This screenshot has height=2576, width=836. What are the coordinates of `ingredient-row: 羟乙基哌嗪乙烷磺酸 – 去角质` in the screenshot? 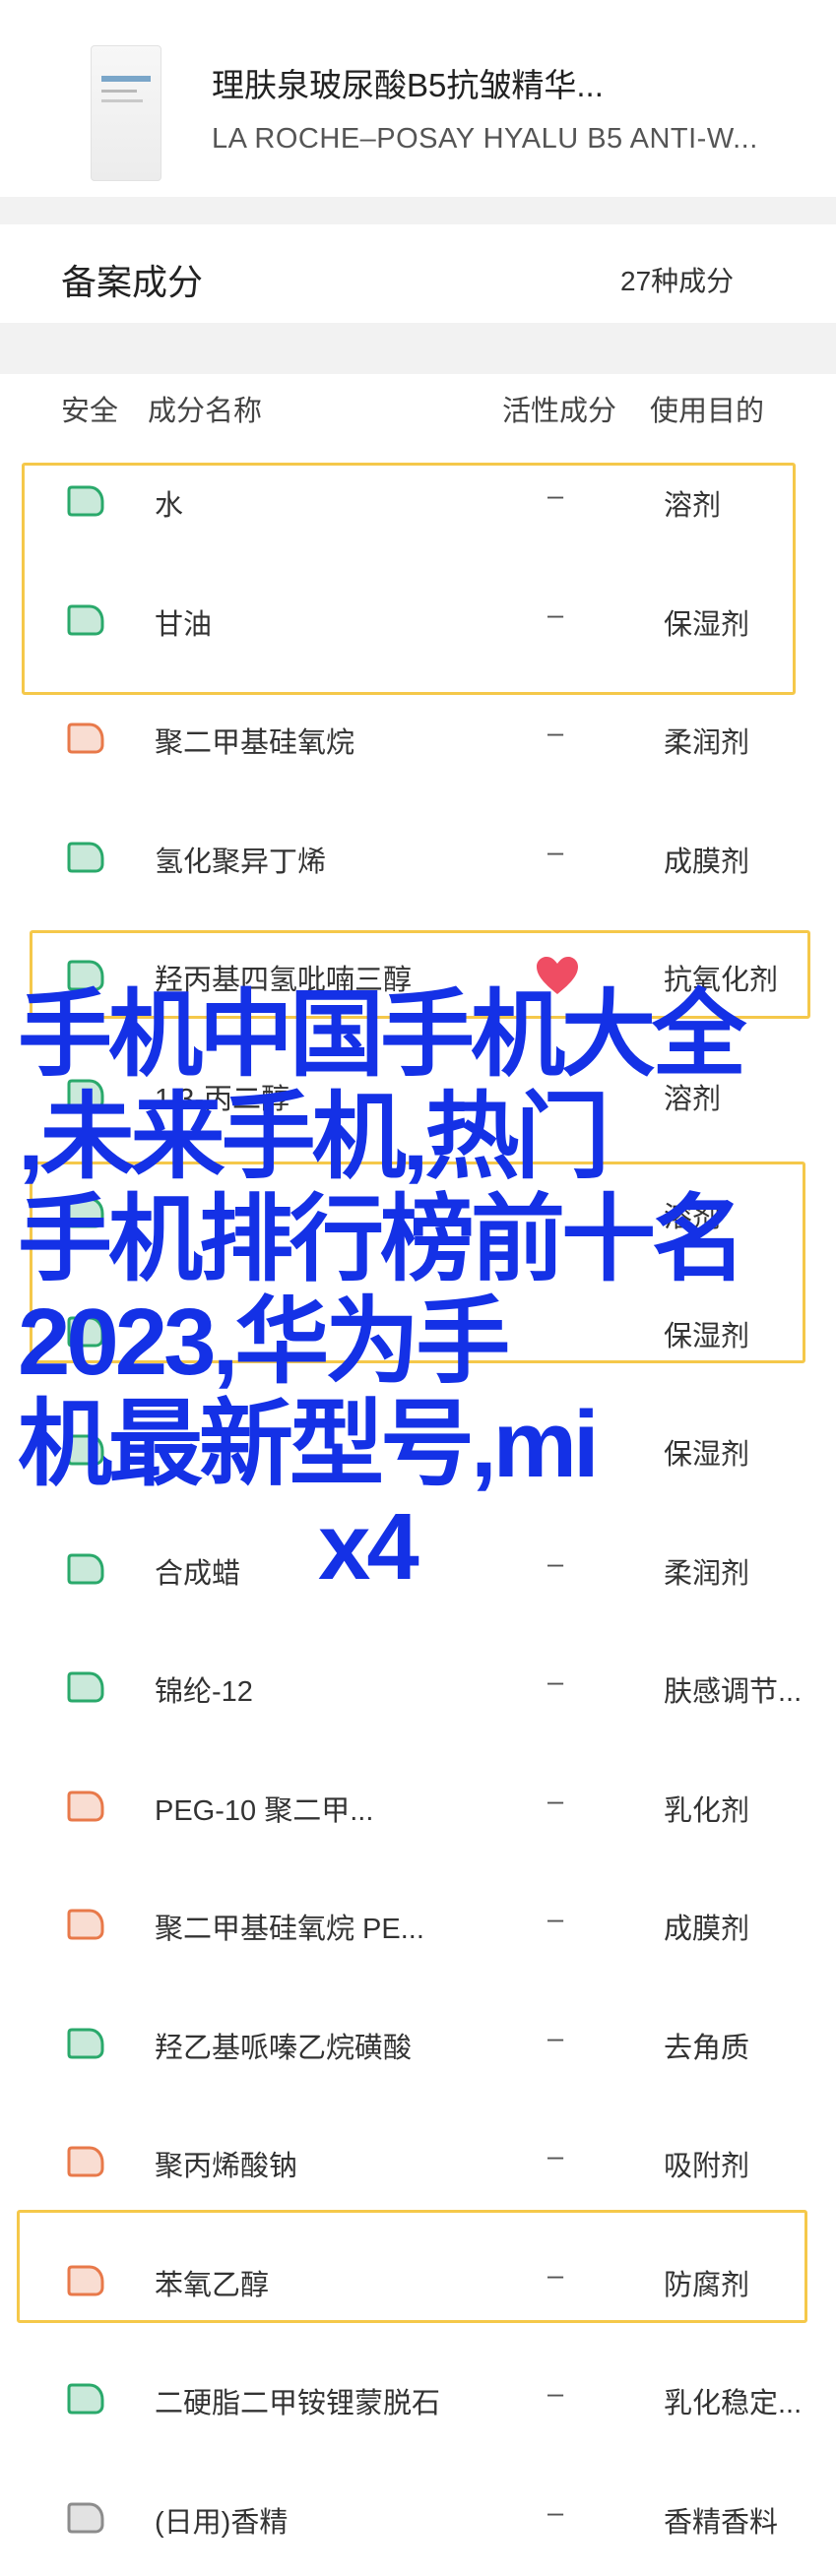 It's located at (418, 2043).